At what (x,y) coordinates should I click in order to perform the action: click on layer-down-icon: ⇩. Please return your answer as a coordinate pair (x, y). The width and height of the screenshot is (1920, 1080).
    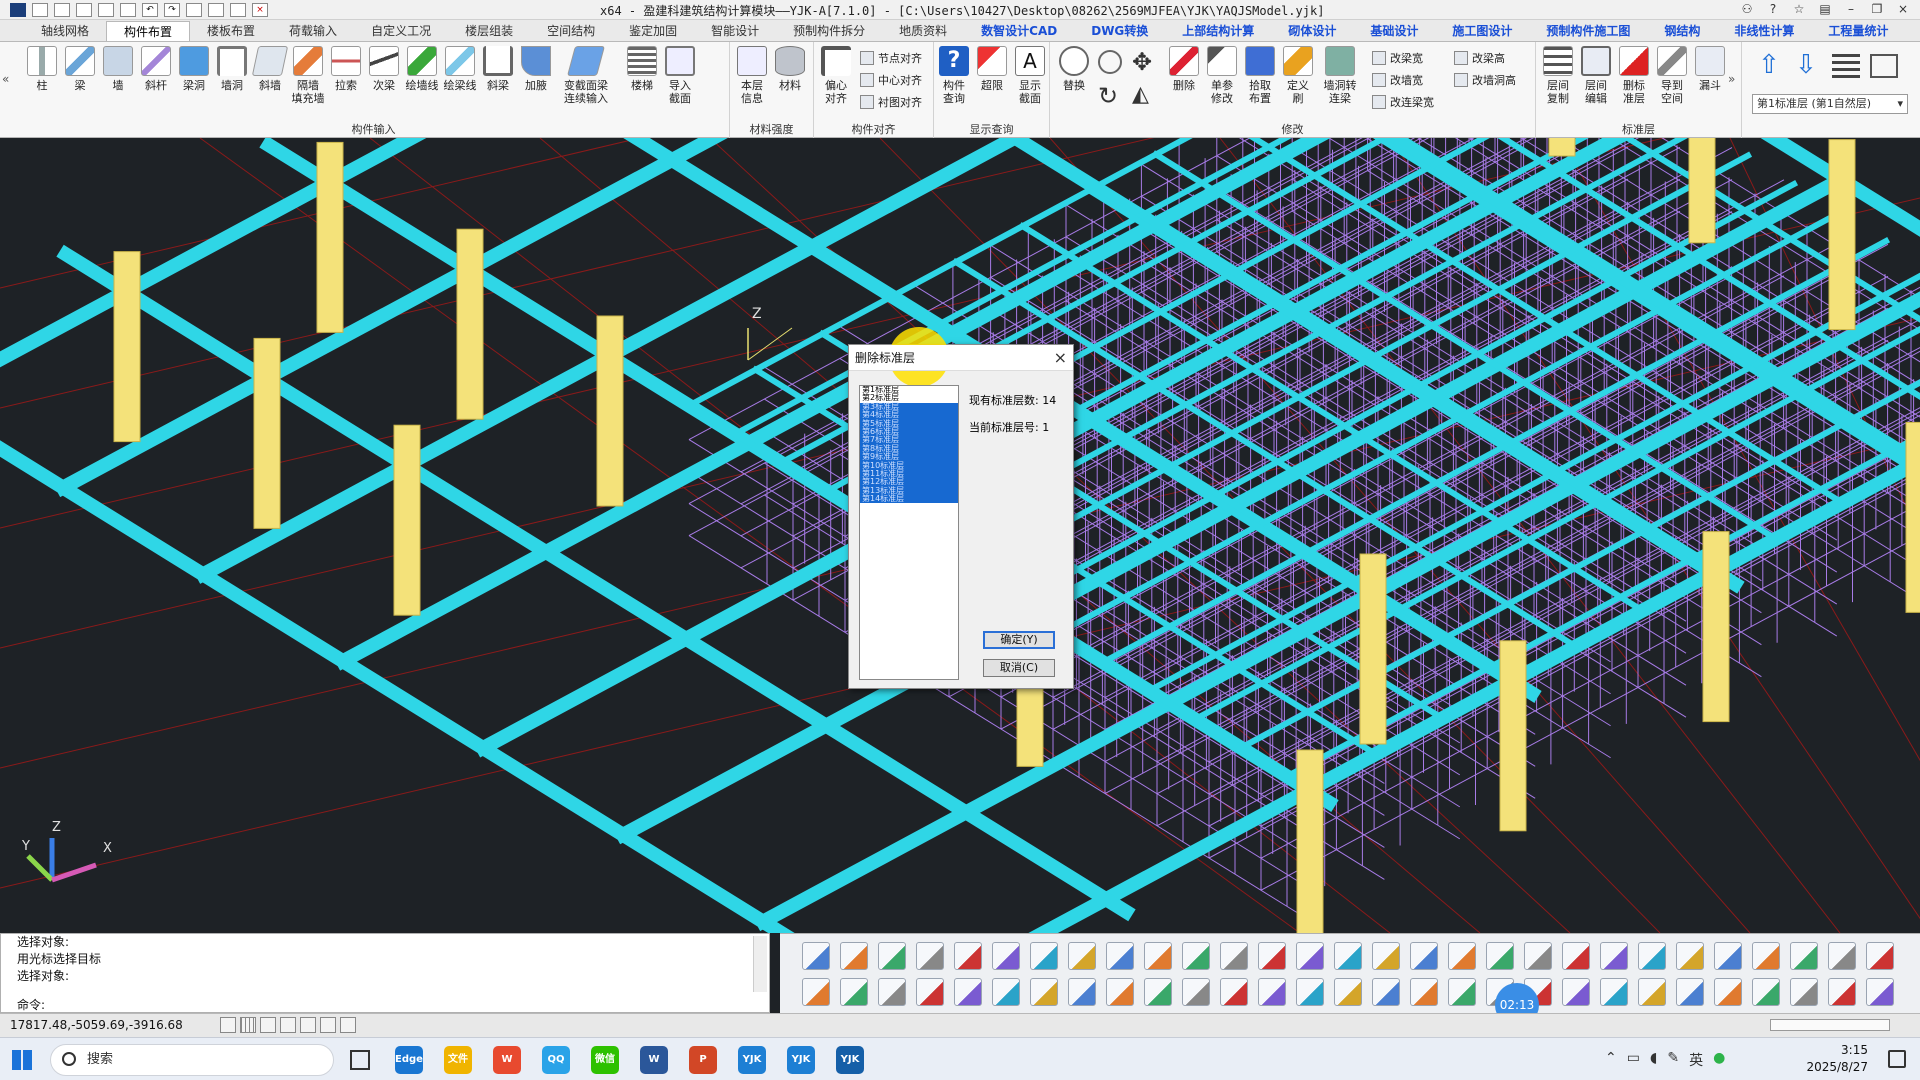
    Looking at the image, I should click on (1806, 65).